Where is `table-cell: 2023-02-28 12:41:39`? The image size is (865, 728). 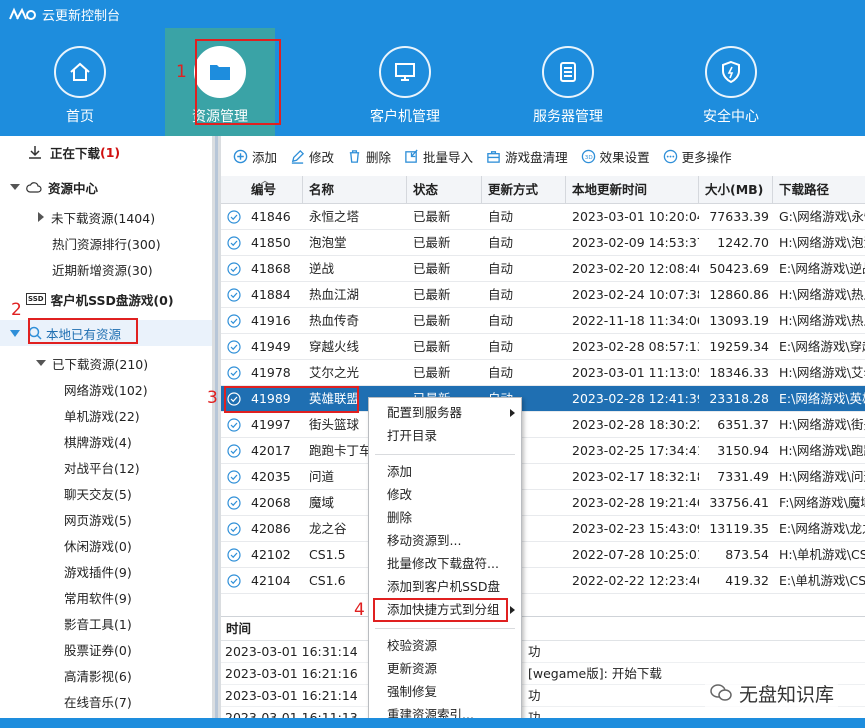 table-cell: 2023-02-28 12:41:39 is located at coordinates (635, 398).